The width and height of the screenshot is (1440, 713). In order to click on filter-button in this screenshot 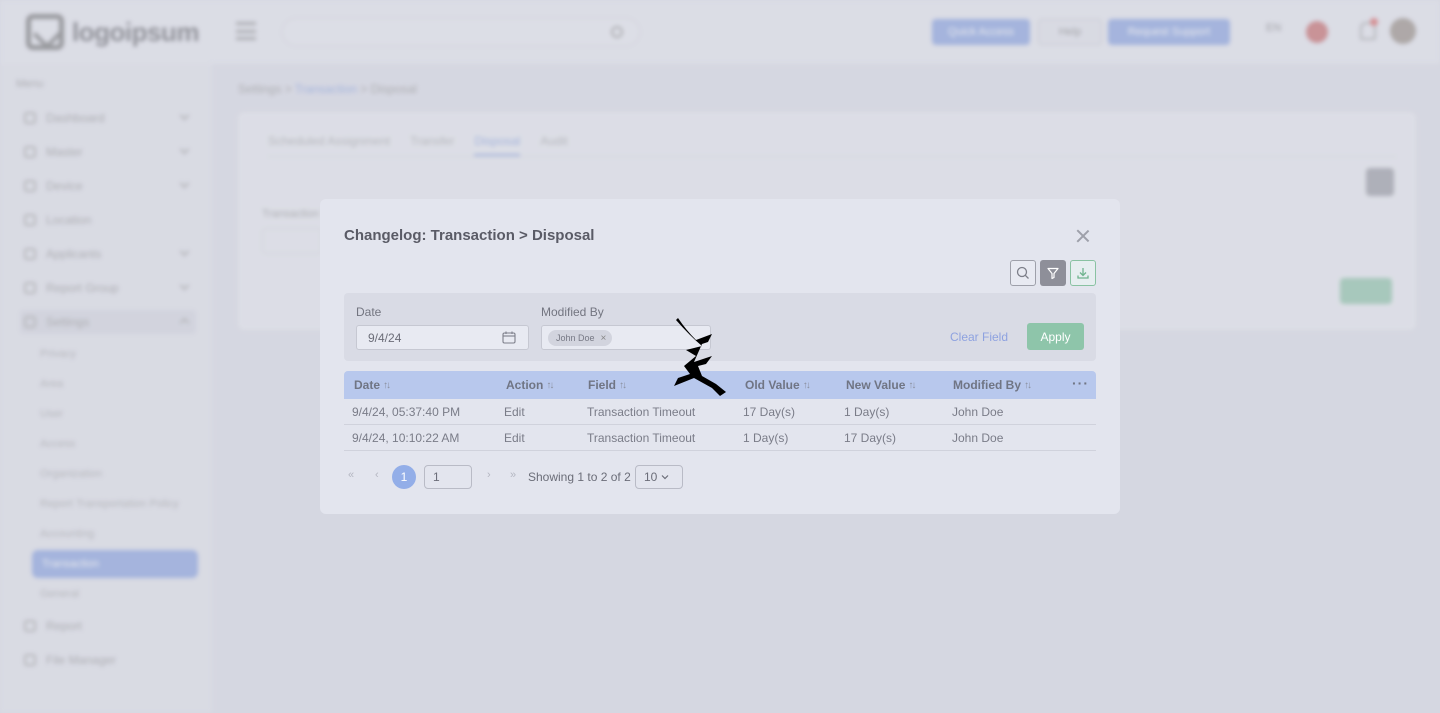, I will do `click(1053, 273)`.